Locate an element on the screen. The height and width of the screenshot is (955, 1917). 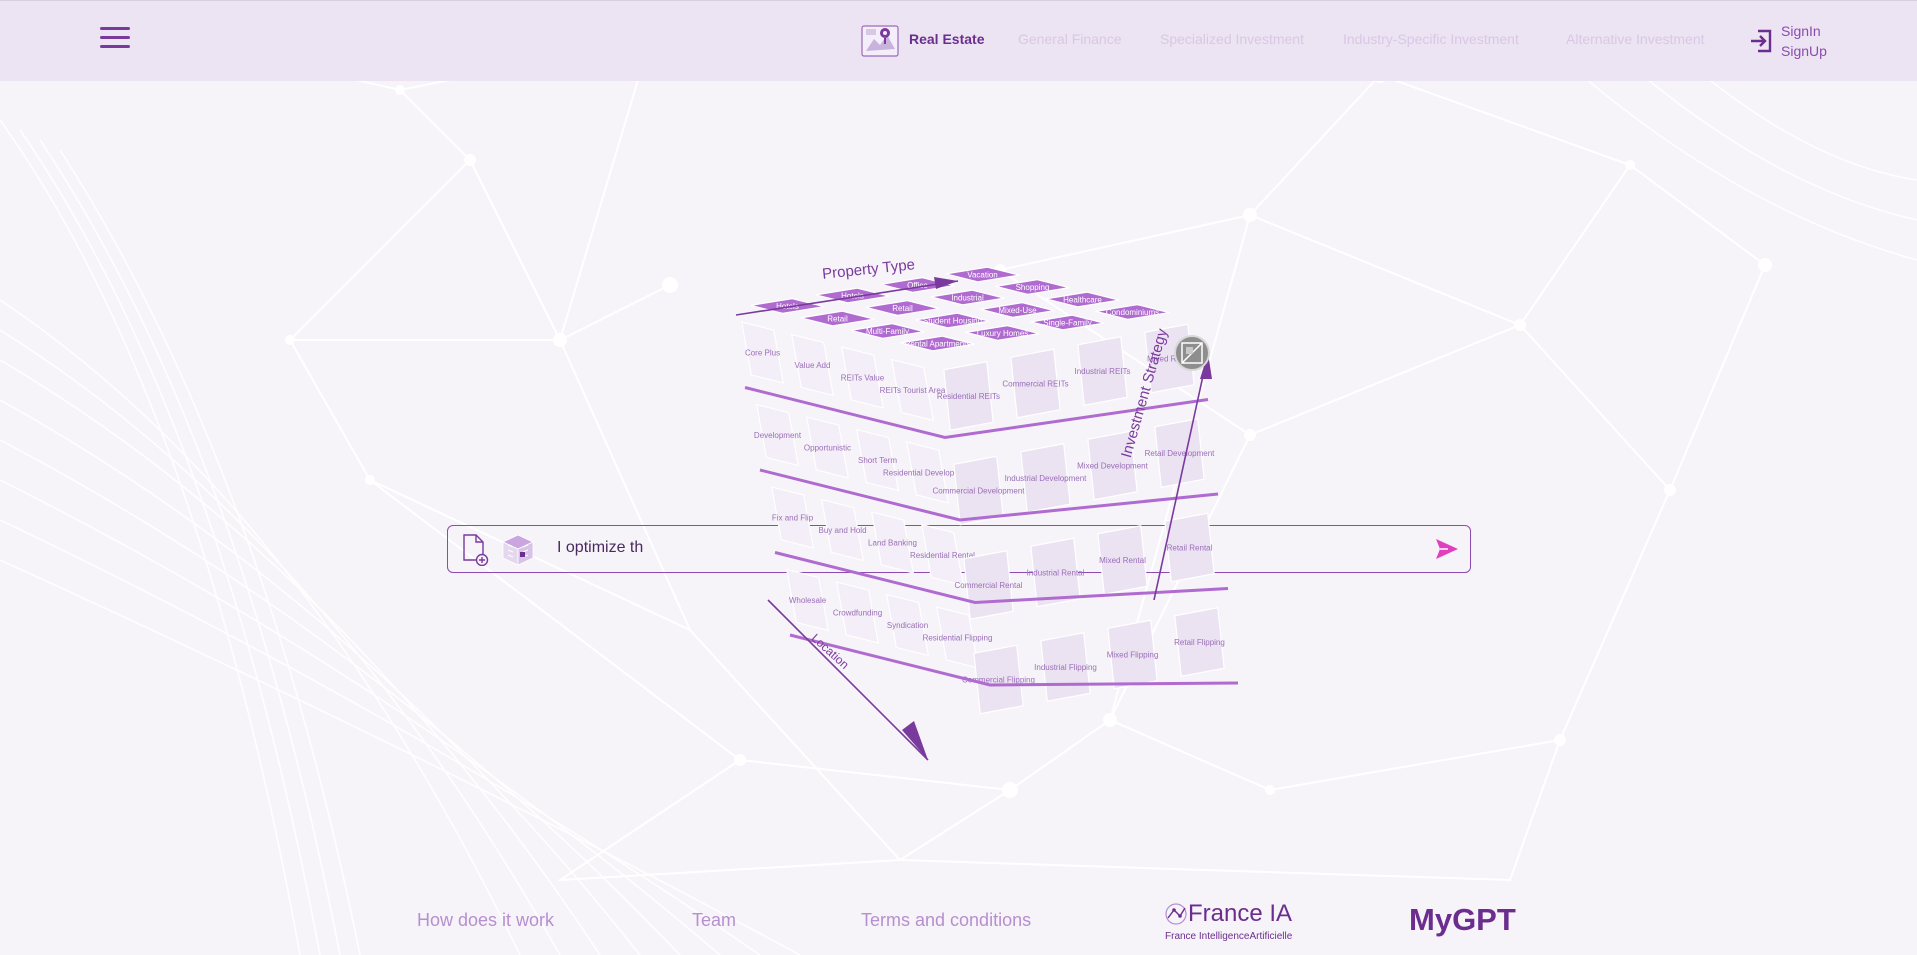
cube-top-cell-label: Single-Family is located at coordinates (1067, 323).